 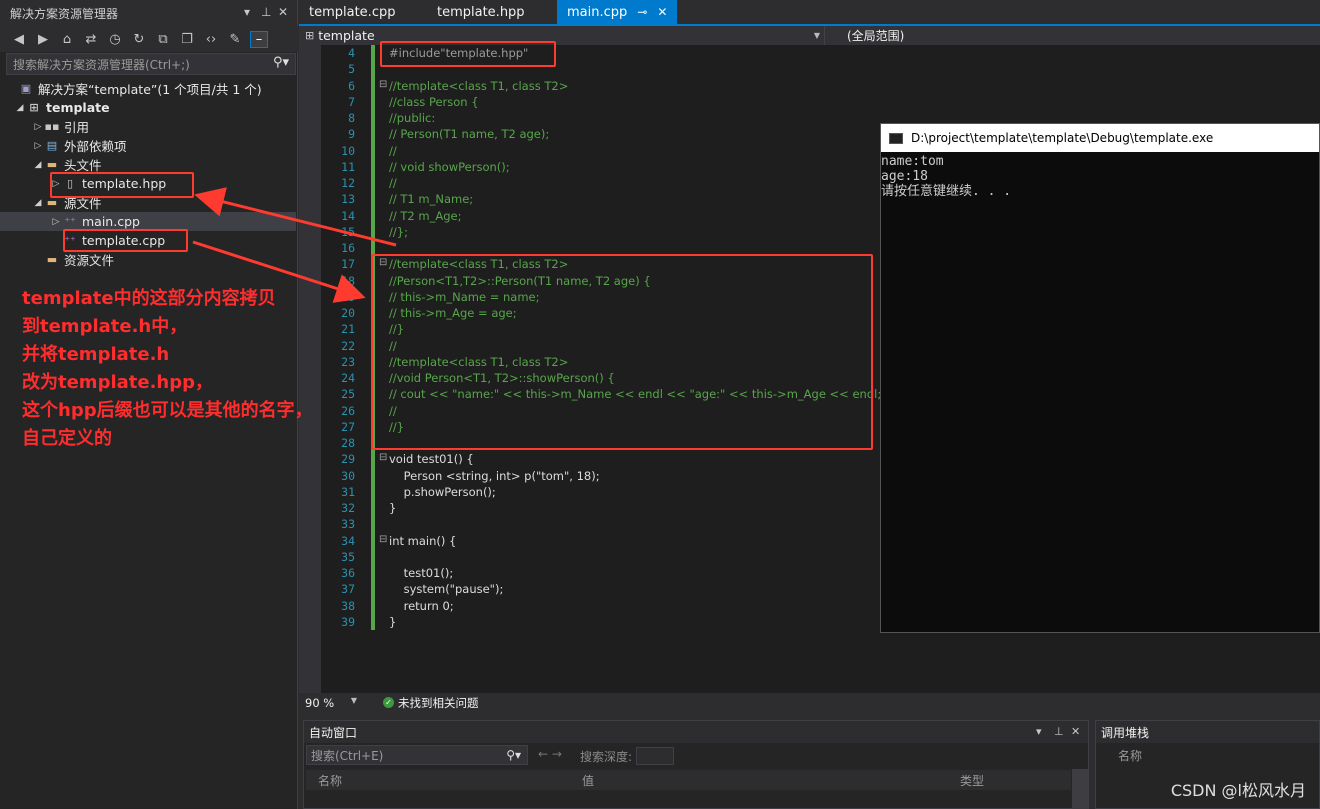 What do you see at coordinates (431, 199) in the screenshot?
I see `code-line: // T1 m_Name;` at bounding box center [431, 199].